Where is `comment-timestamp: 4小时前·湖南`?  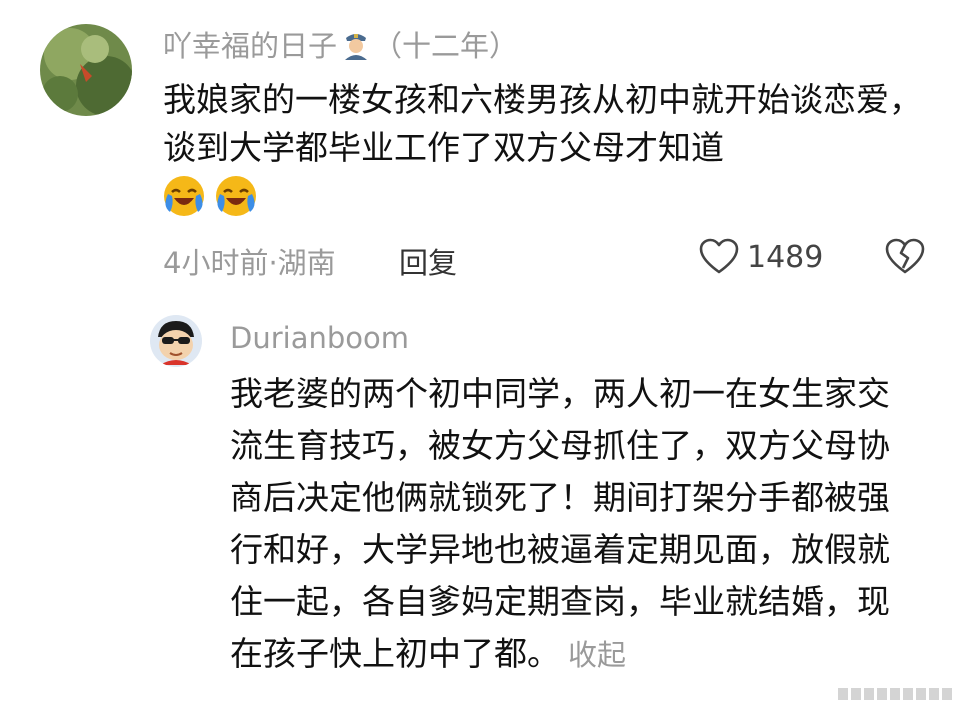 comment-timestamp: 4小时前·湖南 is located at coordinates (249, 261).